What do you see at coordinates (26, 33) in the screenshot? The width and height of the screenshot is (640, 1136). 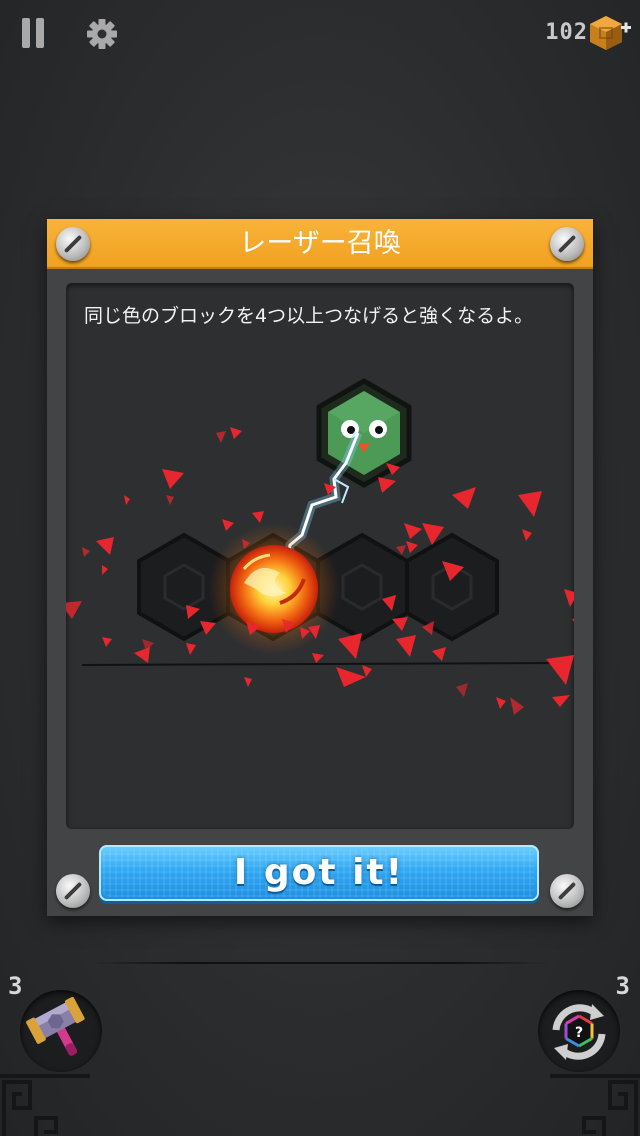 I see `pause-icon` at bounding box center [26, 33].